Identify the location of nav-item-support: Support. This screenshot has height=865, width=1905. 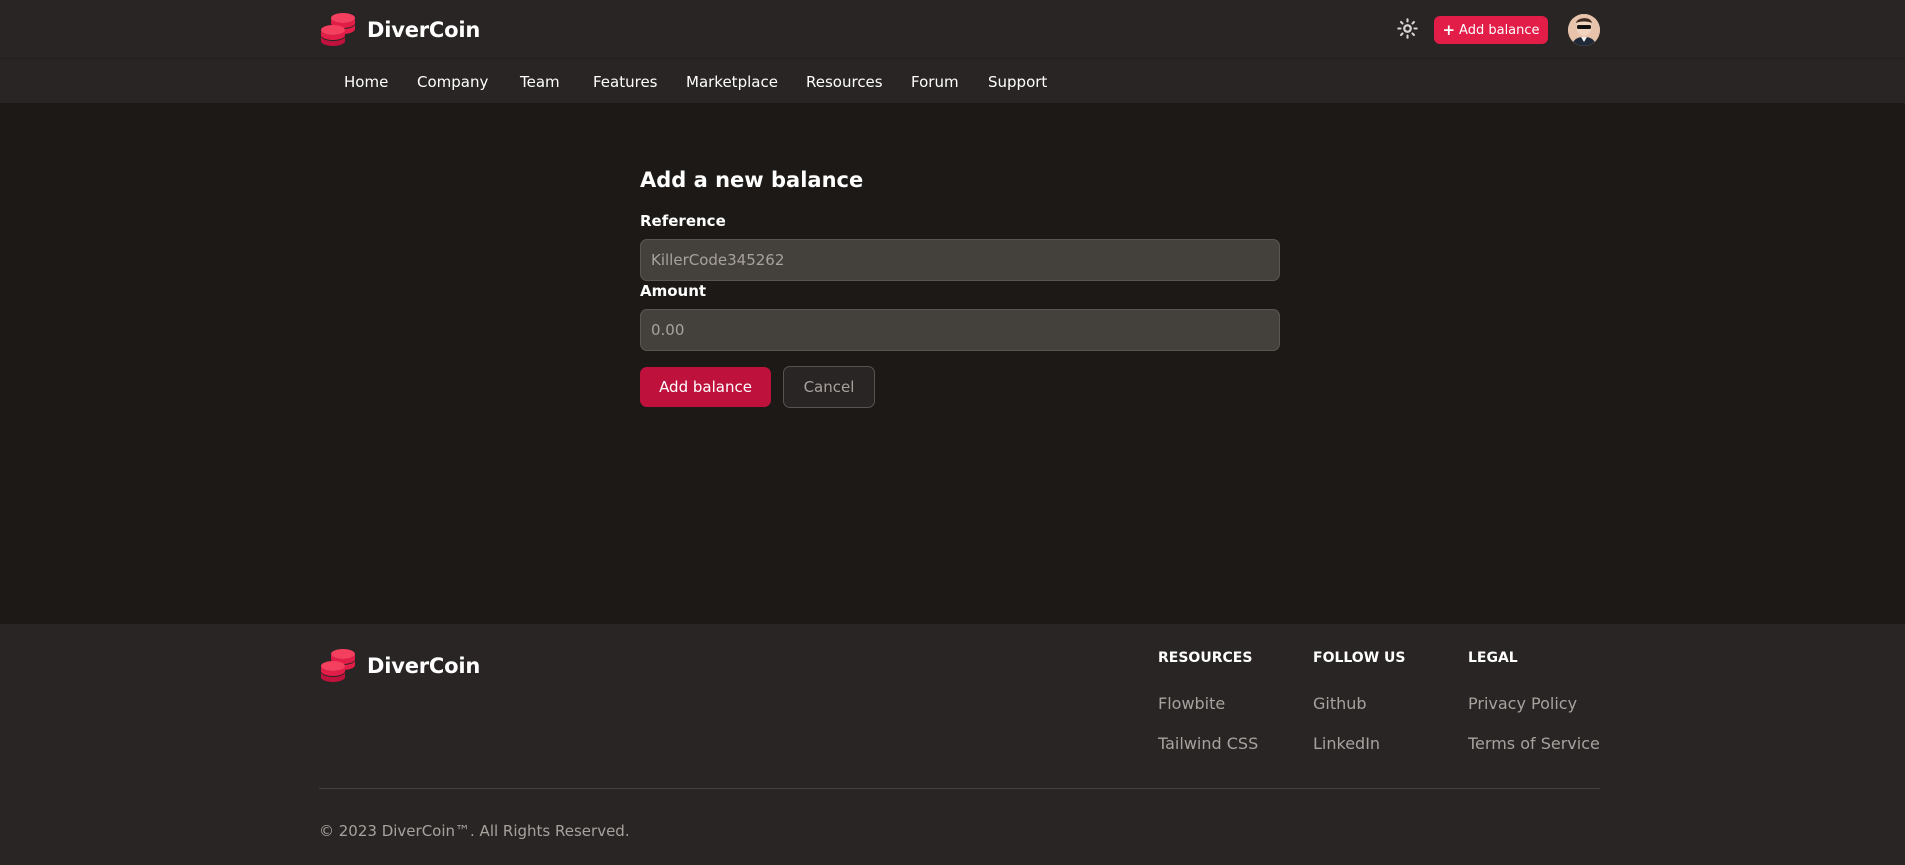
(1017, 82).